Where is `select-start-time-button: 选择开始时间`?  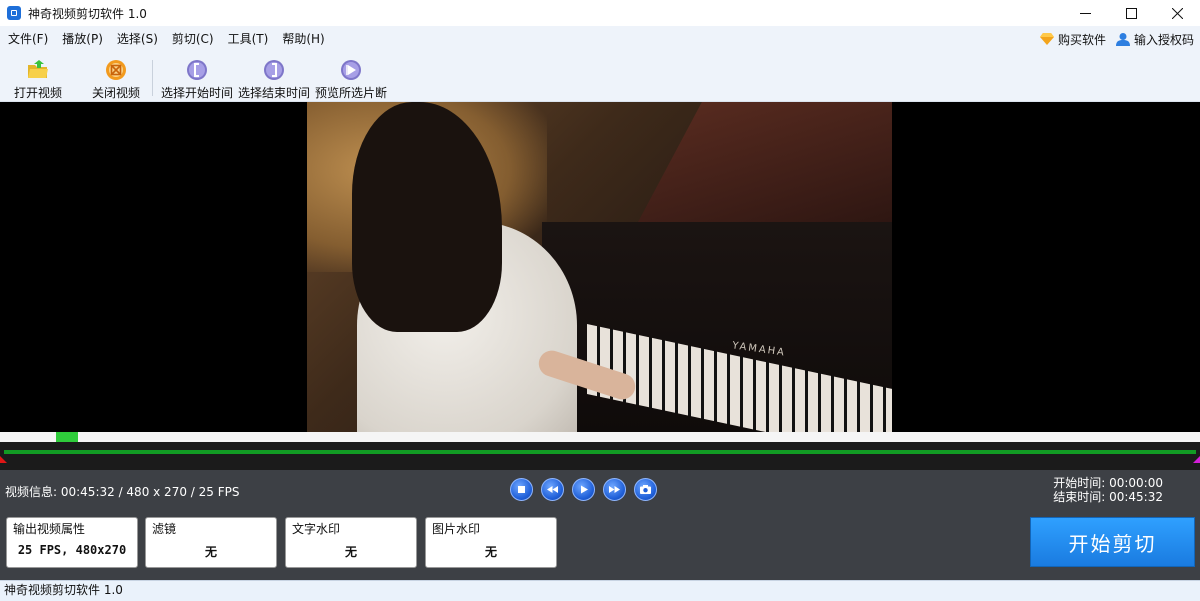 select-start-time-button: 选择开始时间 is located at coordinates (197, 77).